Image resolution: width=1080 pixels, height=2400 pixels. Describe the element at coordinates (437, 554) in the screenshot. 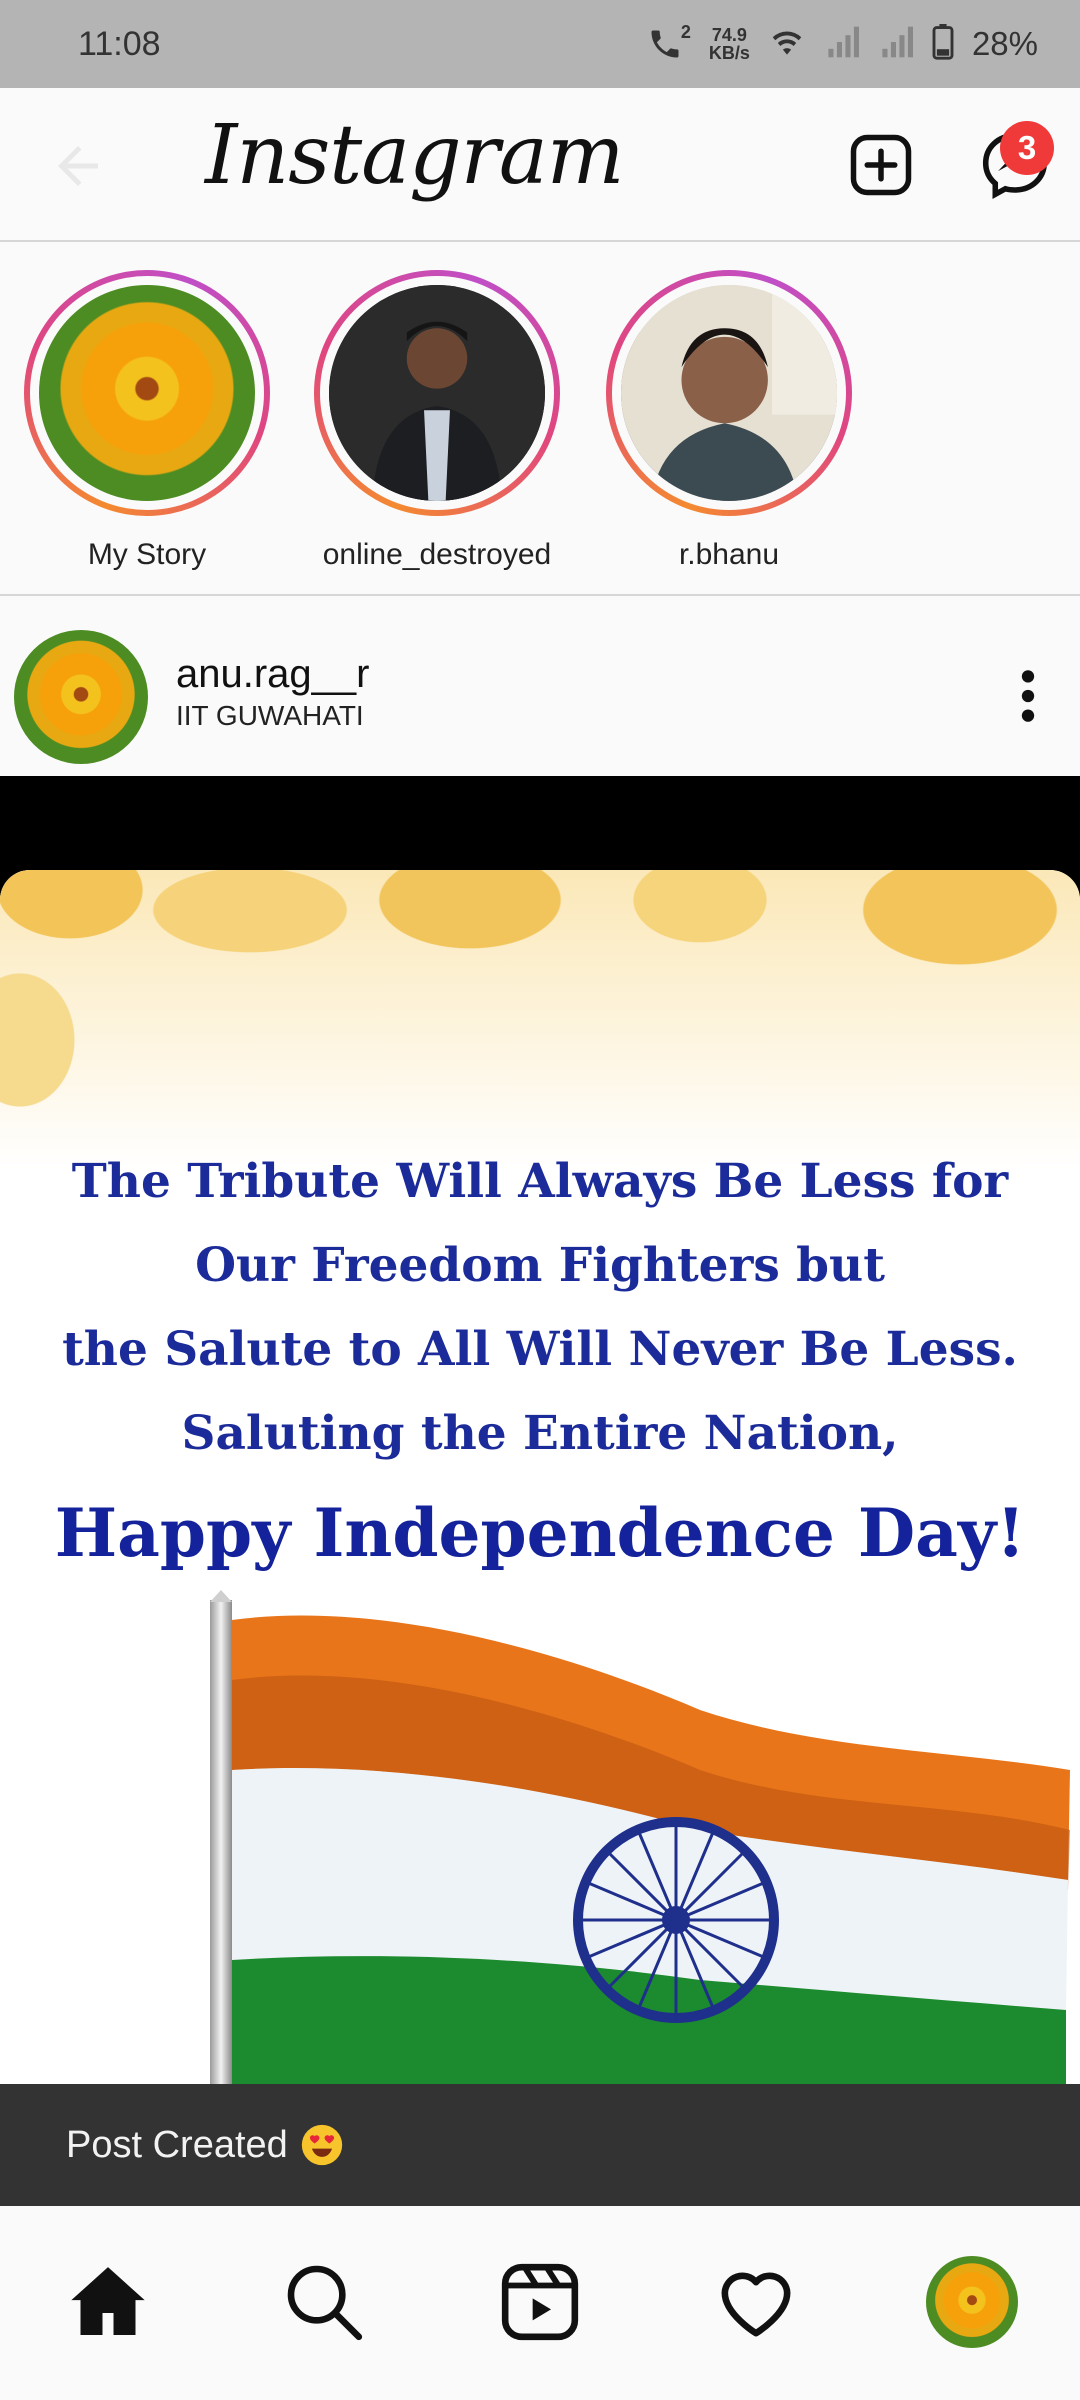

I see `story-label: online_destroyed` at that location.